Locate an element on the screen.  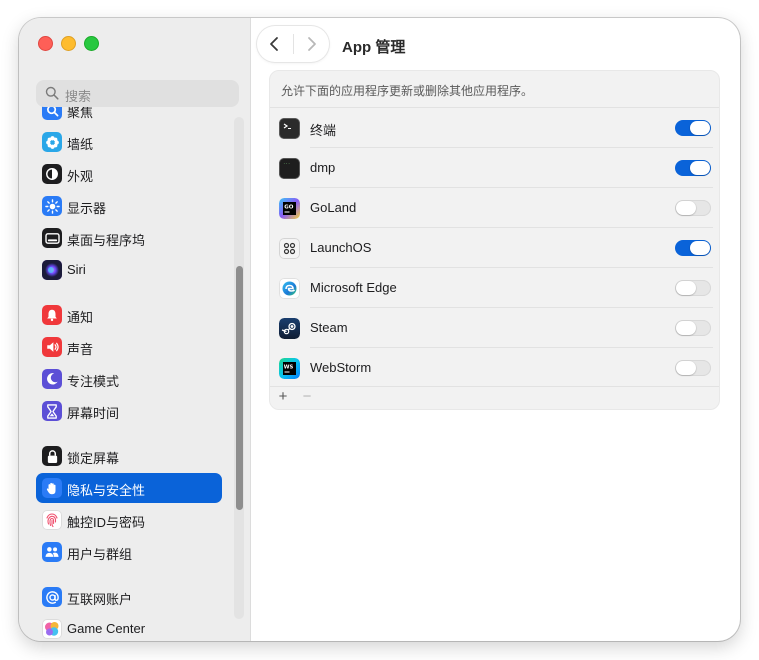
siri-icon is located at coordinates (52, 270).